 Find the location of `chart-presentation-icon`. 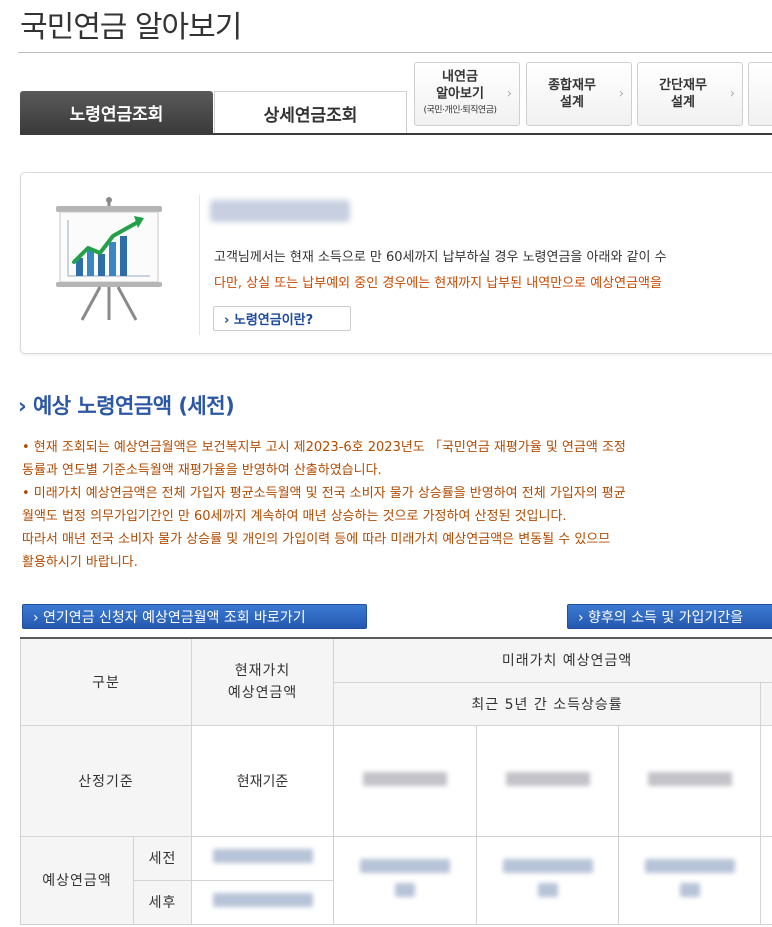

chart-presentation-icon is located at coordinates (109, 259).